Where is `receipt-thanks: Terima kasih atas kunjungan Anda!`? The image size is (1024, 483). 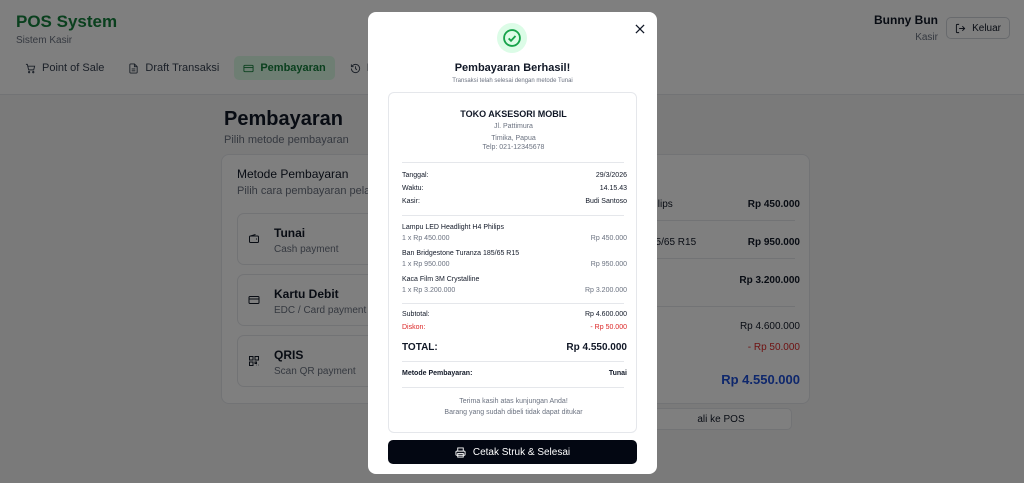
receipt-thanks: Terima kasih atas kunjungan Anda! is located at coordinates (513, 401).